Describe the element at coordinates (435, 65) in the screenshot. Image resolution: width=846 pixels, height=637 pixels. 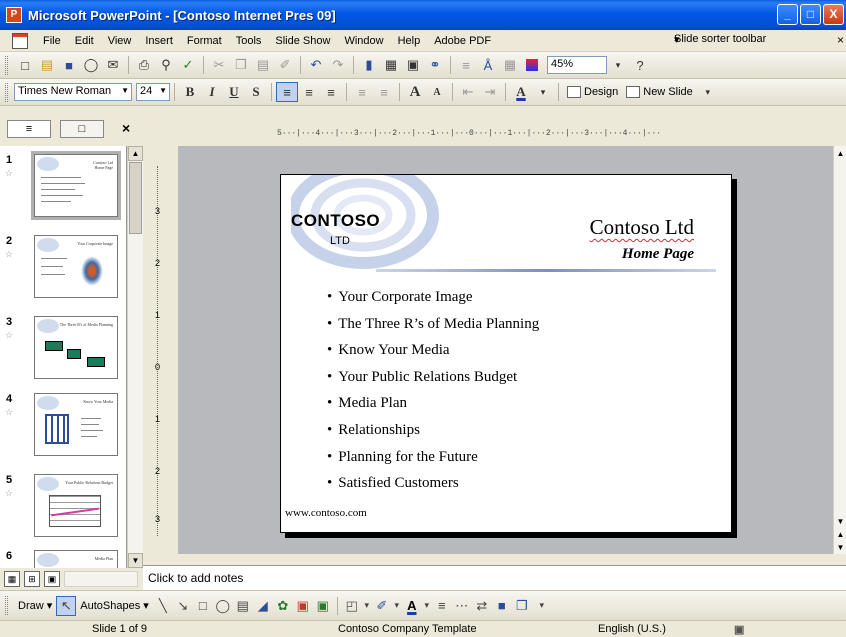
I see `insert-hyperlink-icon: ⚭` at that location.